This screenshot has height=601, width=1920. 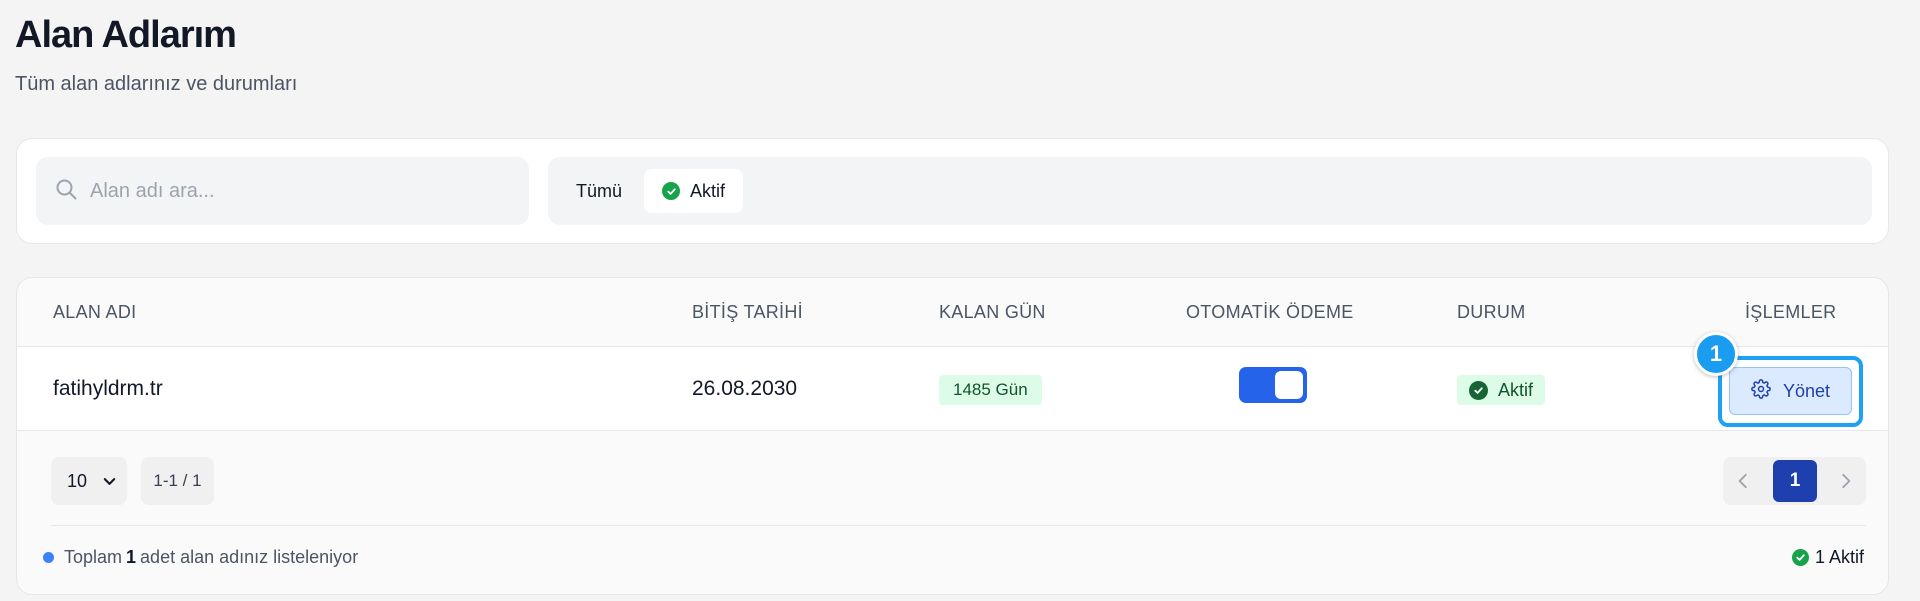 What do you see at coordinates (109, 481) in the screenshot?
I see `chevron-down-icon` at bounding box center [109, 481].